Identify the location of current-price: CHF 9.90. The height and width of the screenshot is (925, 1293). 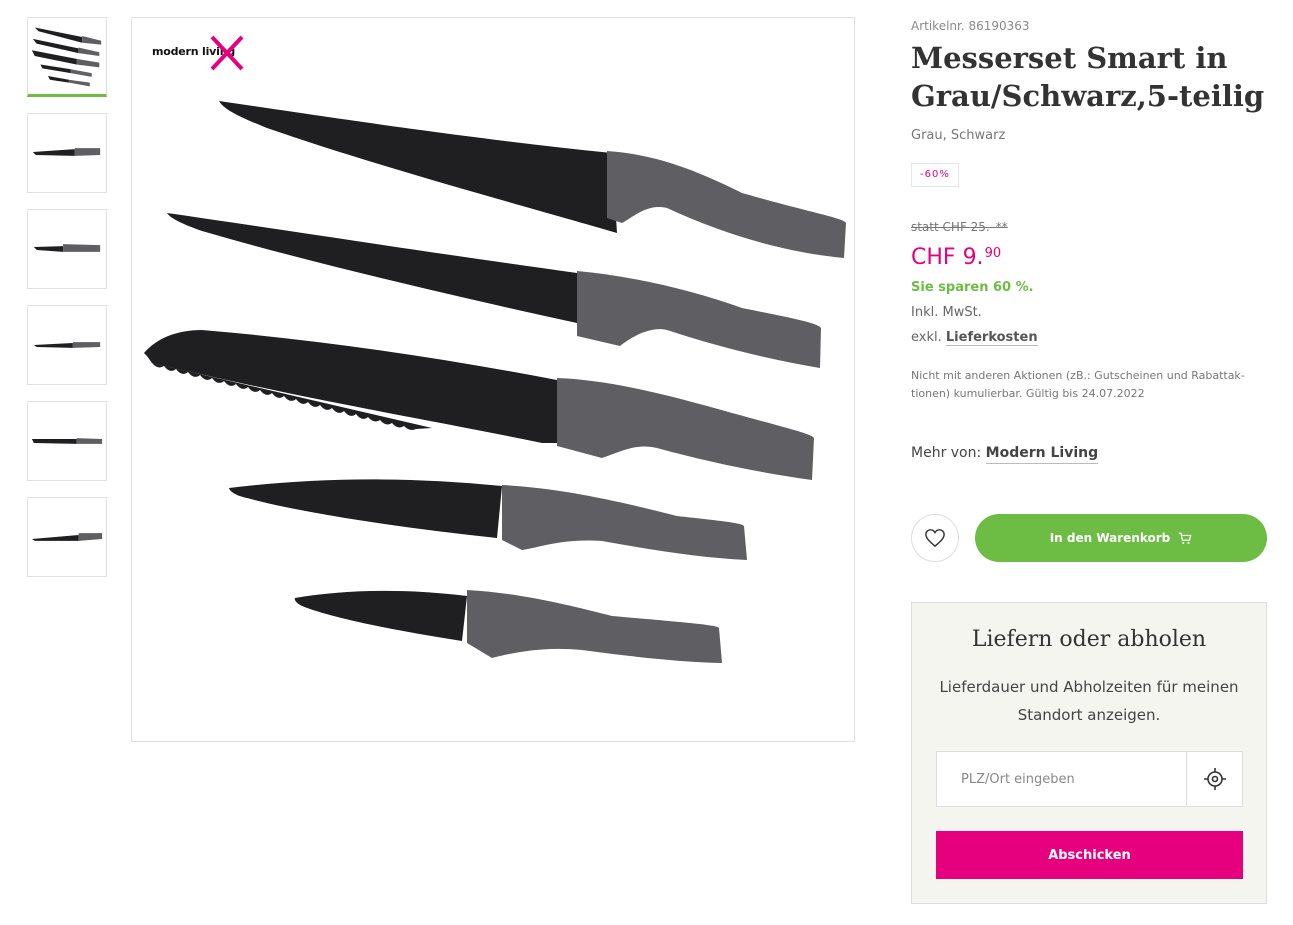
(956, 257).